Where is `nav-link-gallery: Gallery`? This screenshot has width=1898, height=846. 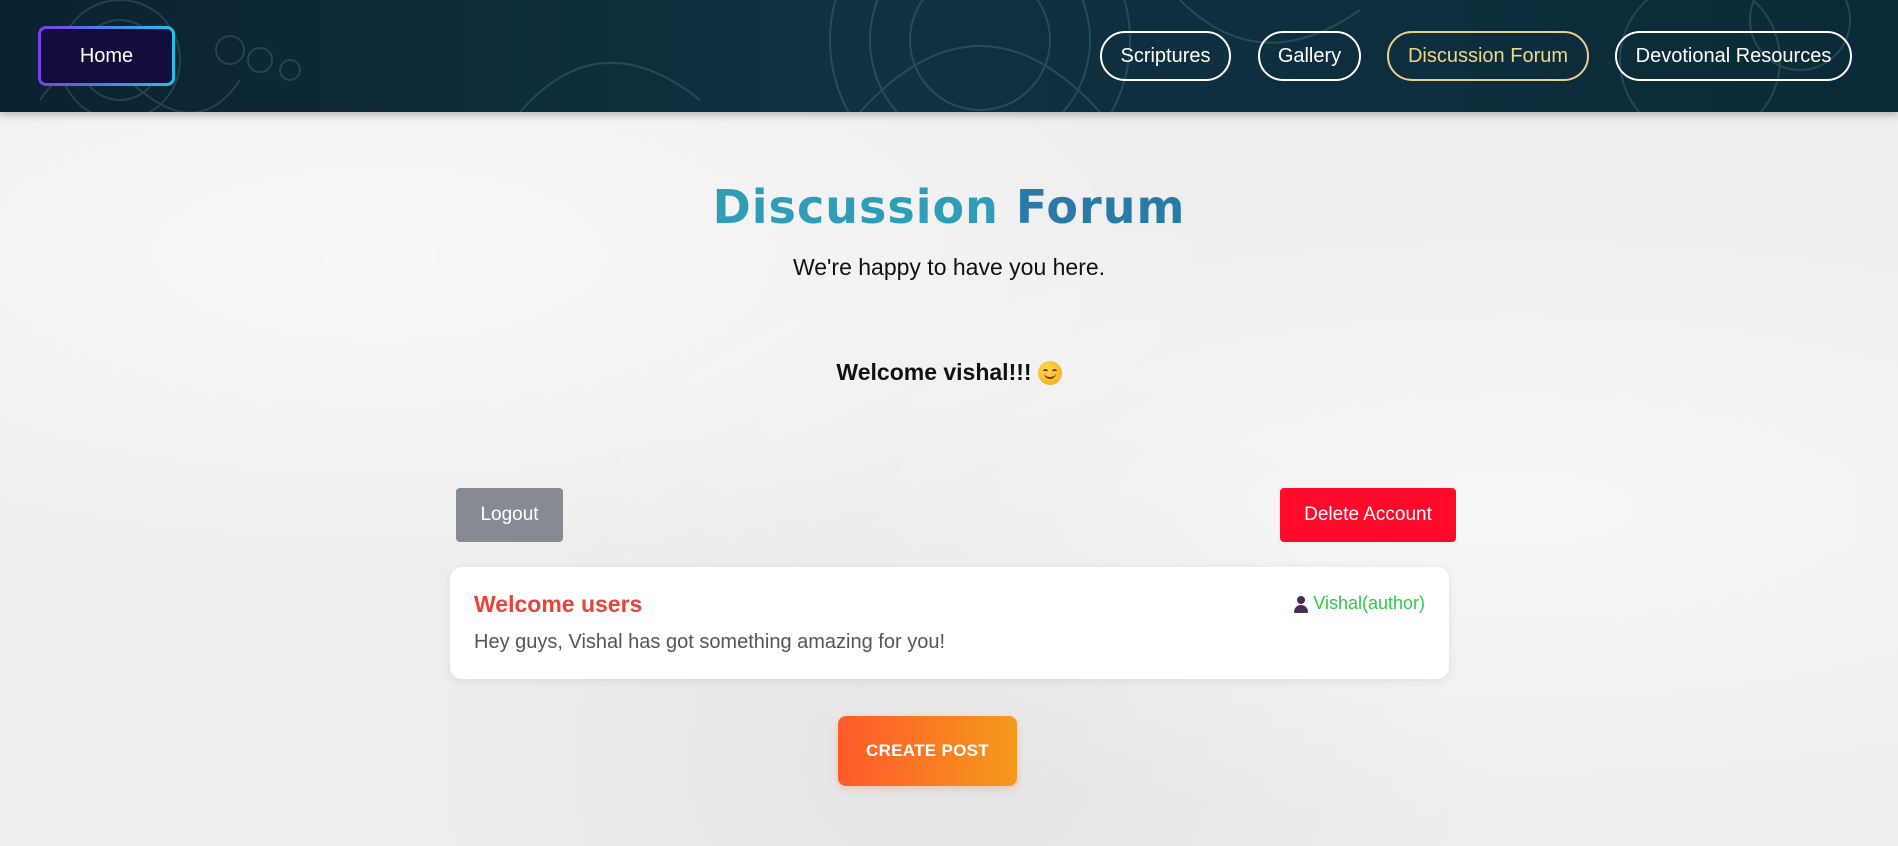 nav-link-gallery: Gallery is located at coordinates (1309, 56).